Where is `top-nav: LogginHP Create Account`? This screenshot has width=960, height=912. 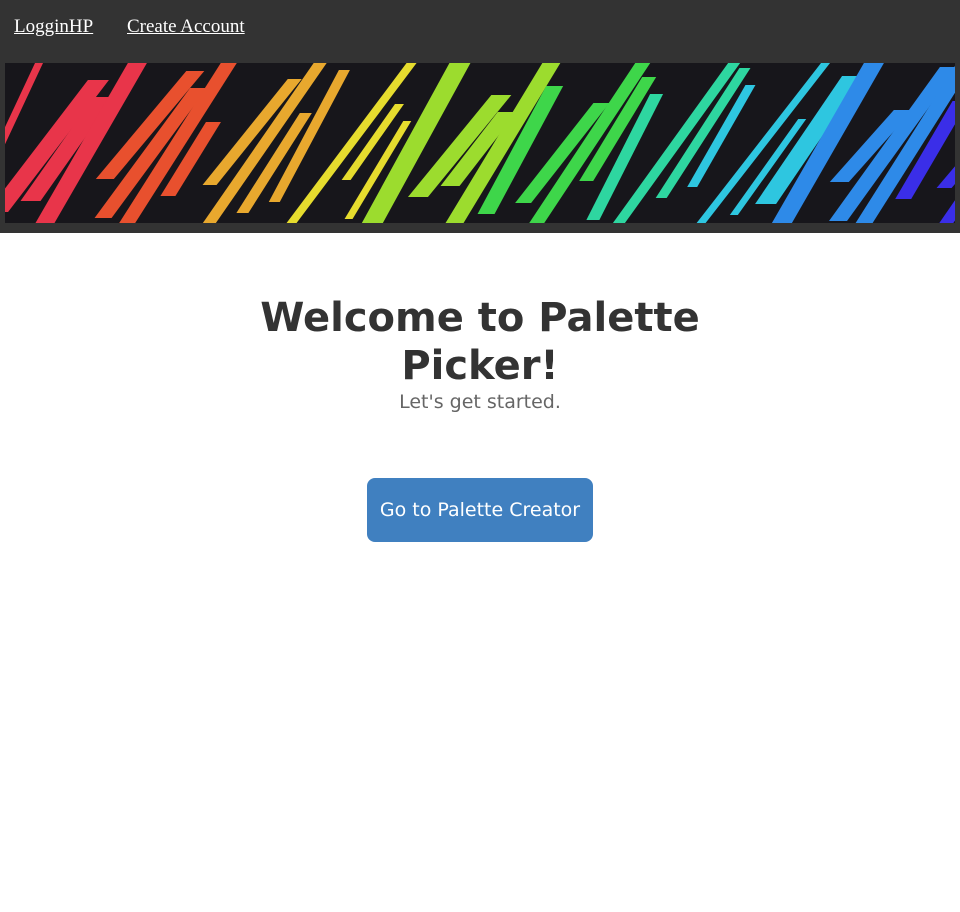
top-nav: LogginHP Create Account is located at coordinates (480, 30).